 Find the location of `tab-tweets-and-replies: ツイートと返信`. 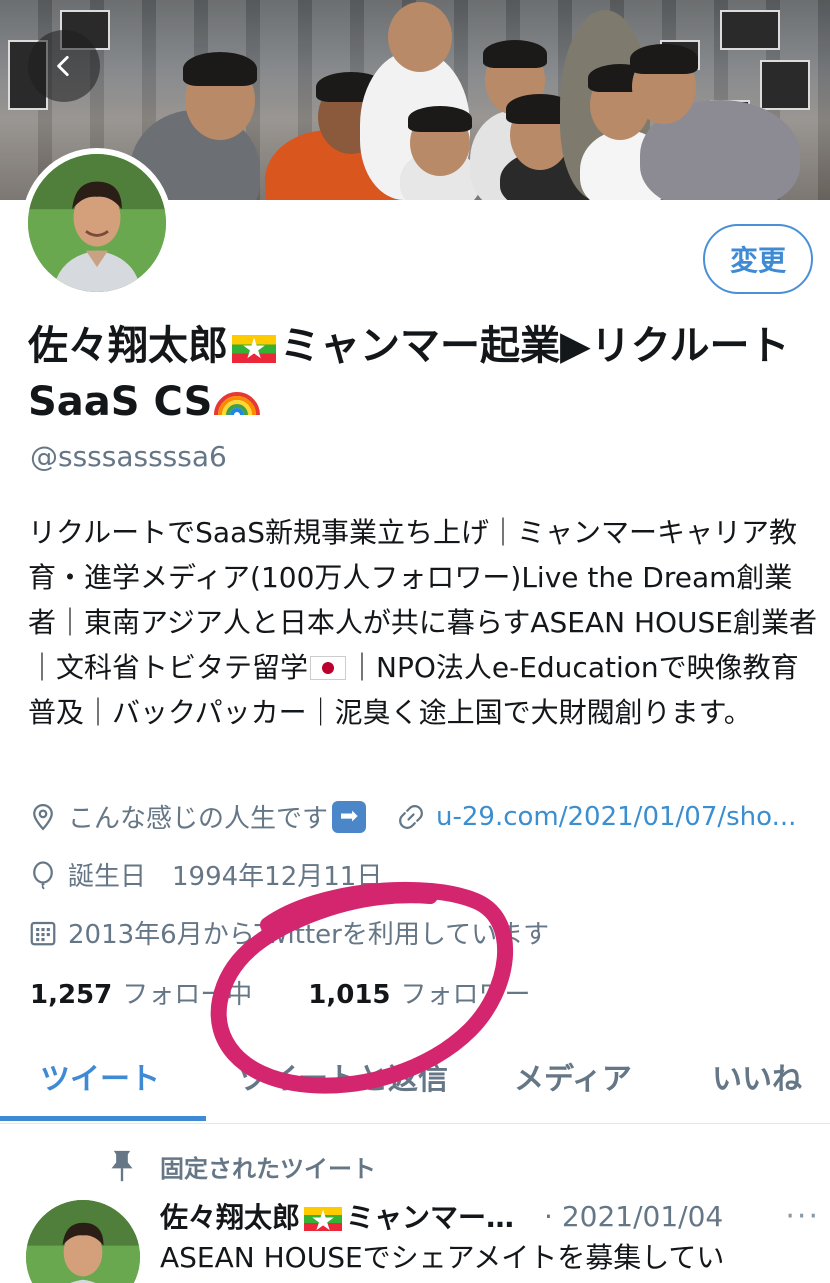

tab-tweets-and-replies: ツイートと返信 is located at coordinates (343, 1076).